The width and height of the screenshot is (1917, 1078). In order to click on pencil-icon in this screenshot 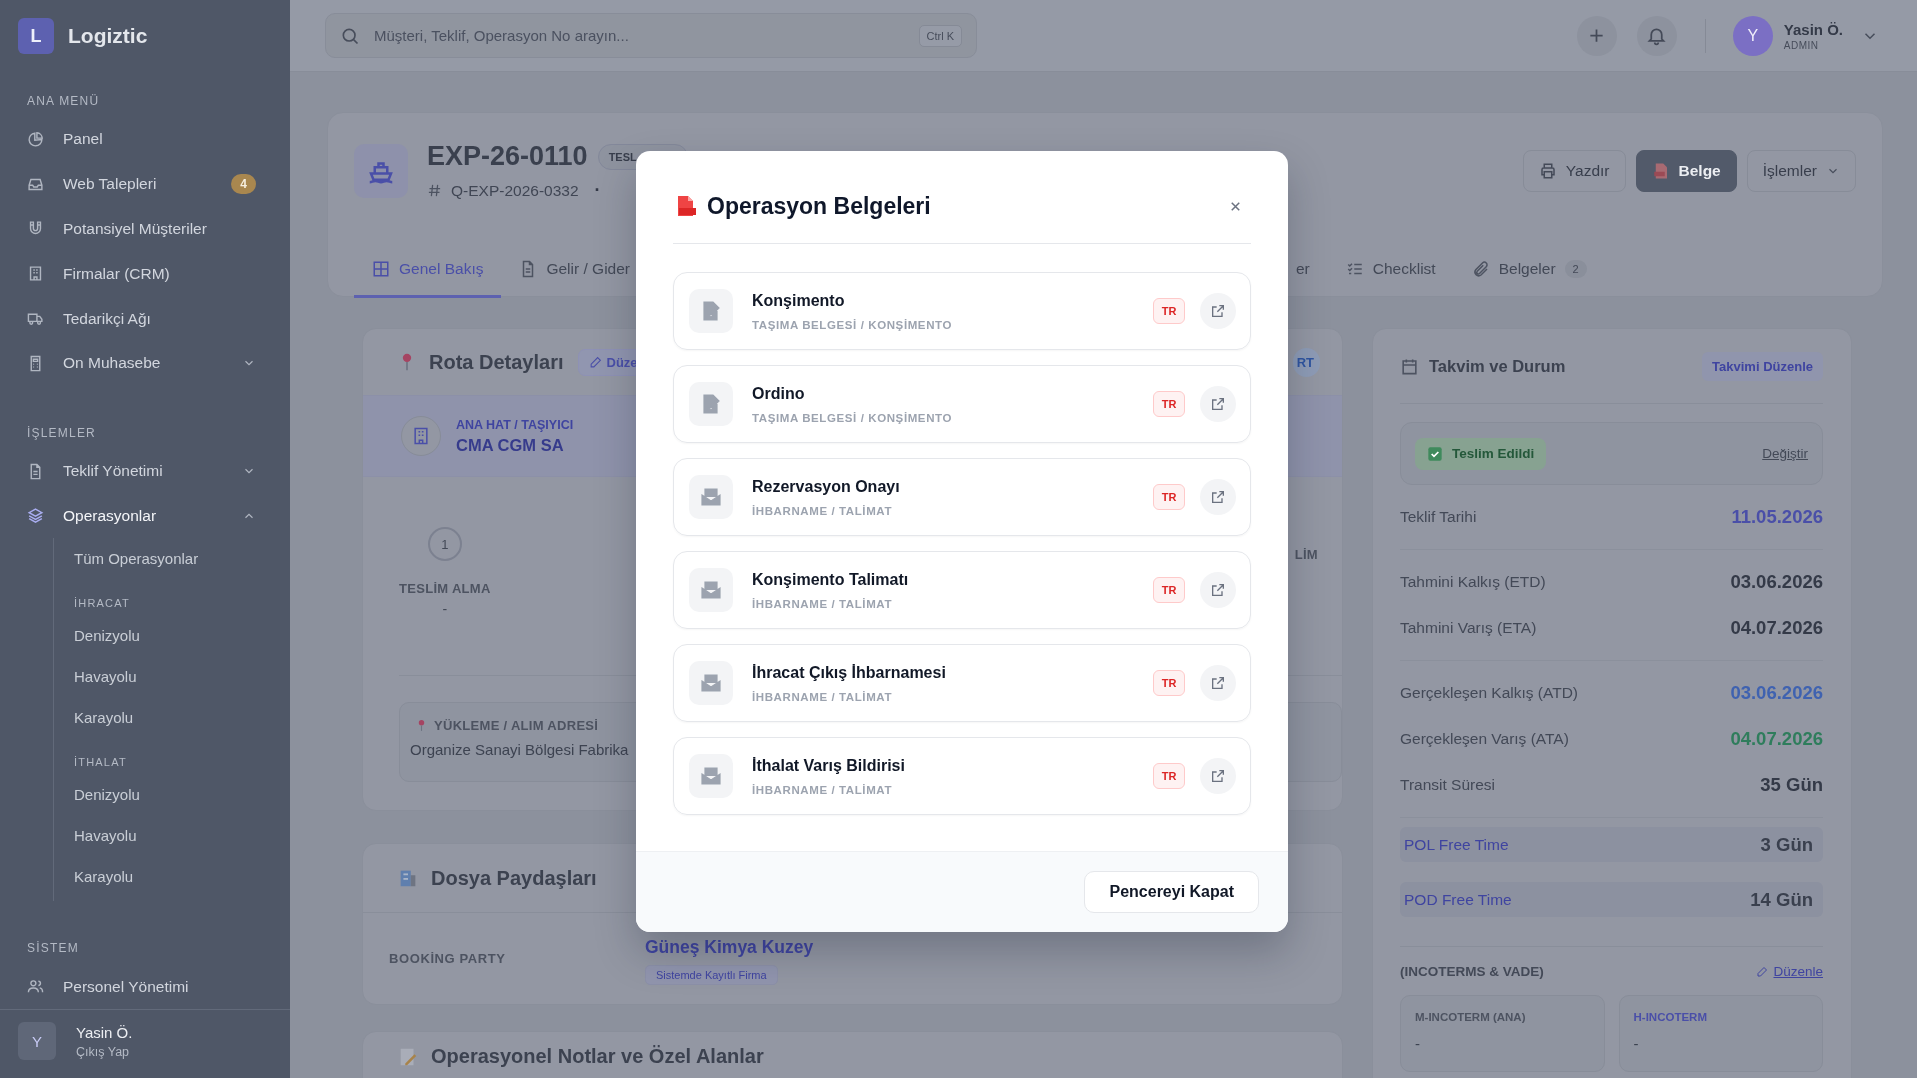, I will do `click(595, 362)`.